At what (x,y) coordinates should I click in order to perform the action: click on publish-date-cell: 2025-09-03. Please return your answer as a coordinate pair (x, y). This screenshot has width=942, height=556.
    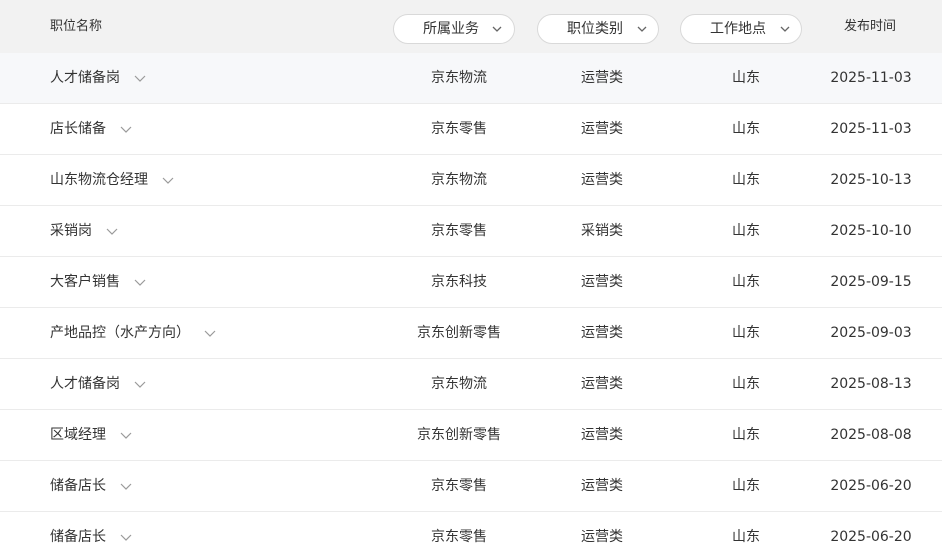
    Looking at the image, I should click on (871, 333).